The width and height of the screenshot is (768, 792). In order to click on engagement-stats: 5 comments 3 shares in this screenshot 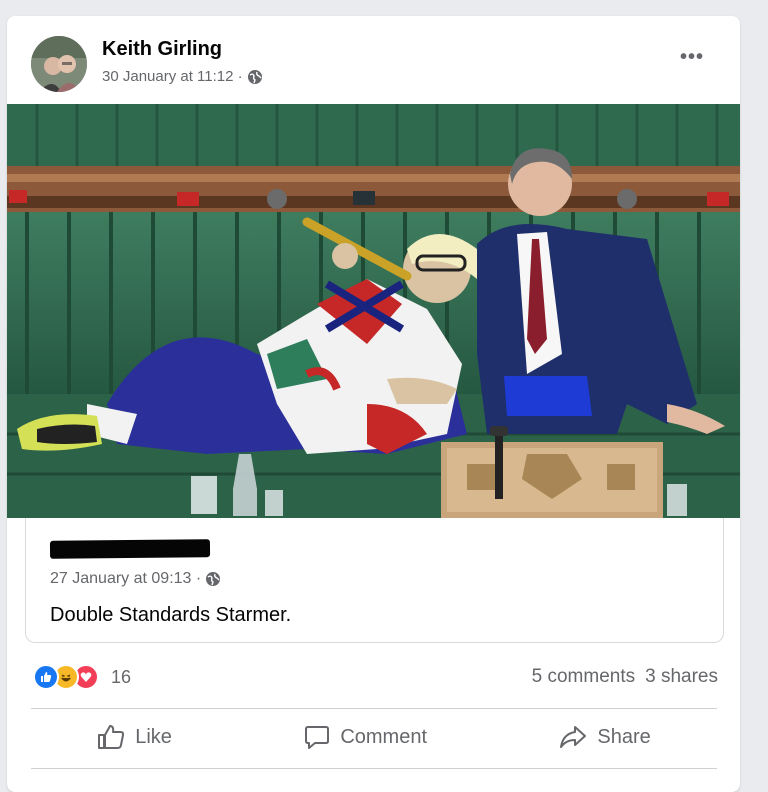, I will do `click(625, 677)`.